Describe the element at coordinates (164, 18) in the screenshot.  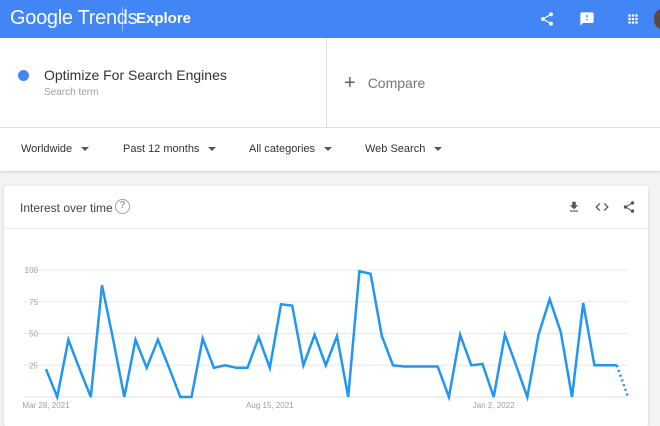
I see `page-title: Explore` at that location.